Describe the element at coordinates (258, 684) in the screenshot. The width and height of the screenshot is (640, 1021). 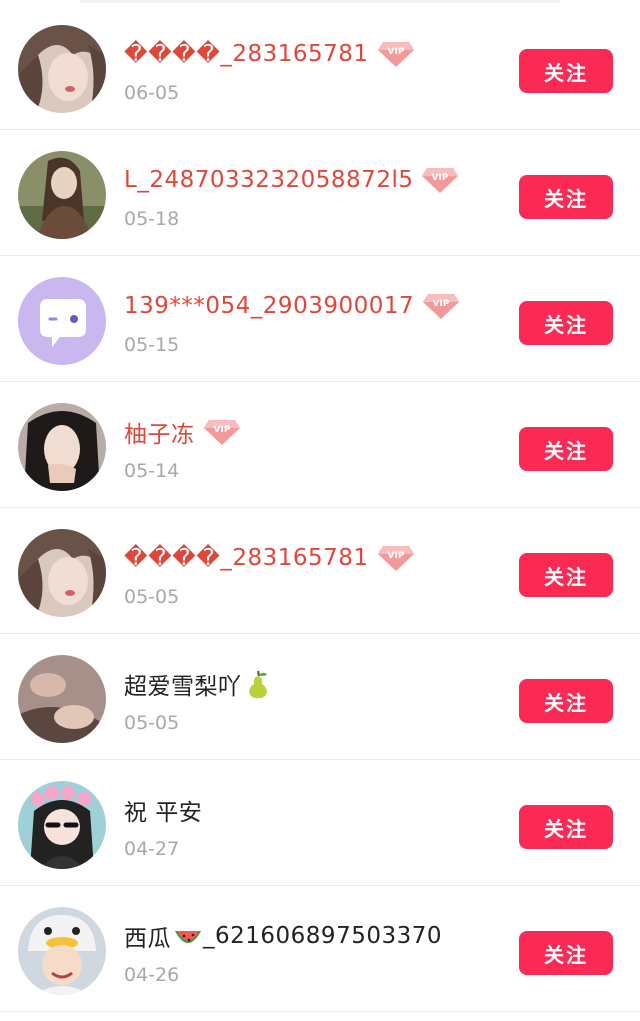
I see `pear-icon` at that location.